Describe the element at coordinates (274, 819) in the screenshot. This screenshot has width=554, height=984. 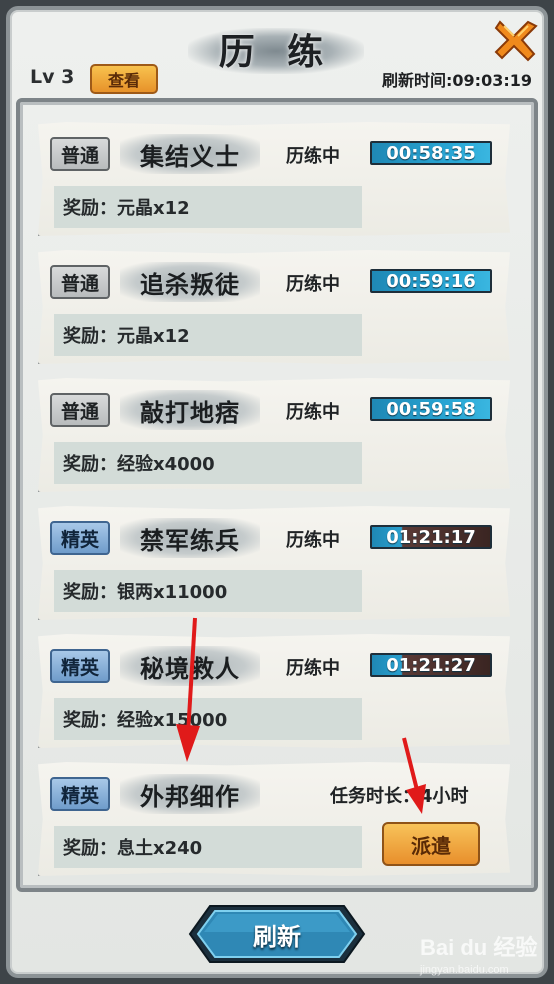
I see `task-card: 精英 外邦细作 任务时长：4小时 奖励：息土x240 派遣` at that location.